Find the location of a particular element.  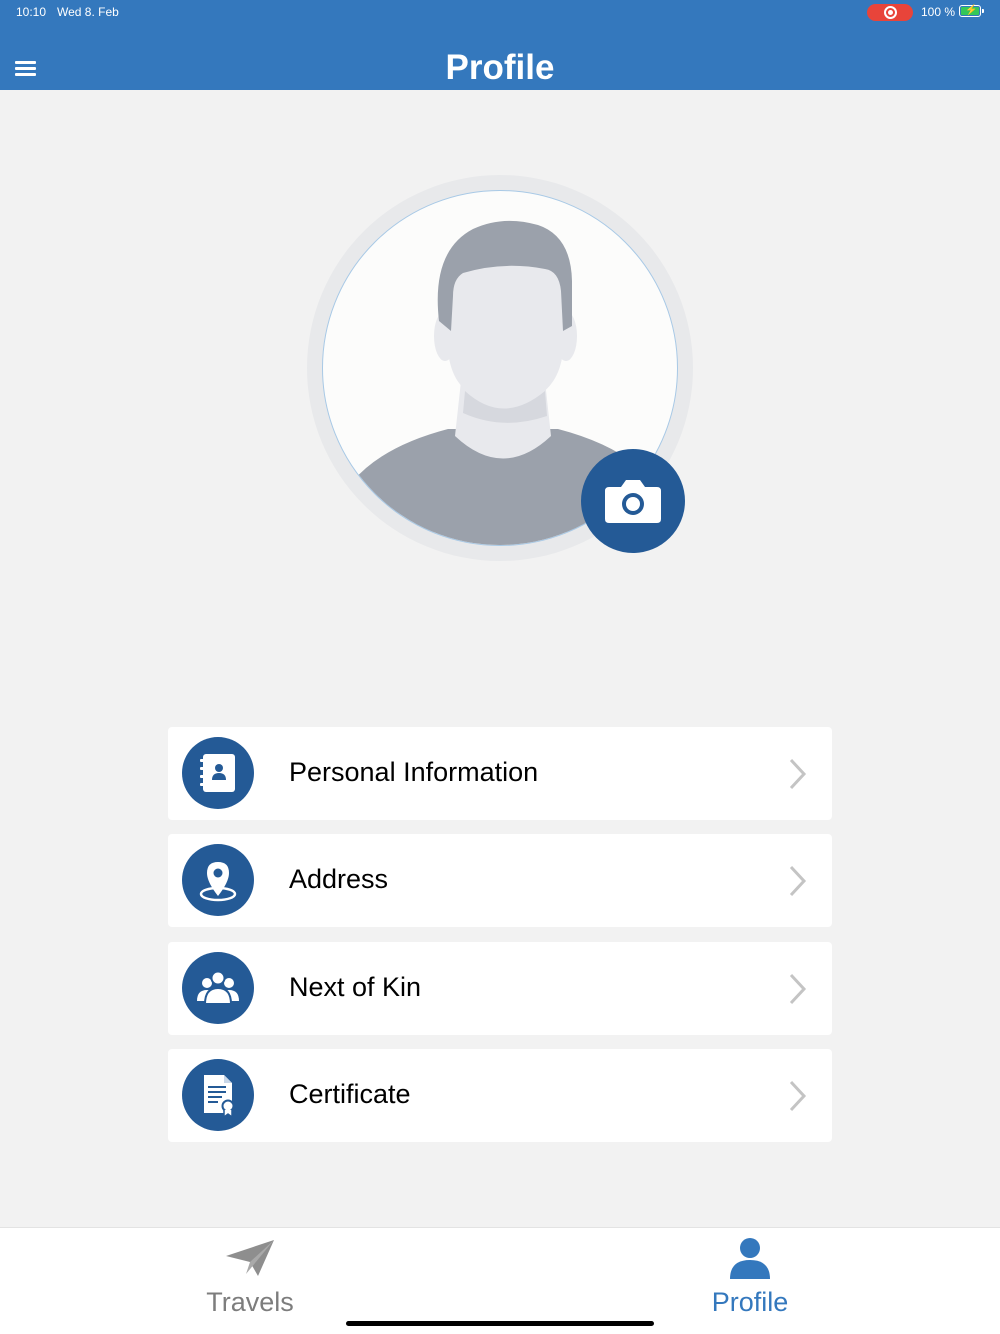

contact-book-icon is located at coordinates (218, 773).